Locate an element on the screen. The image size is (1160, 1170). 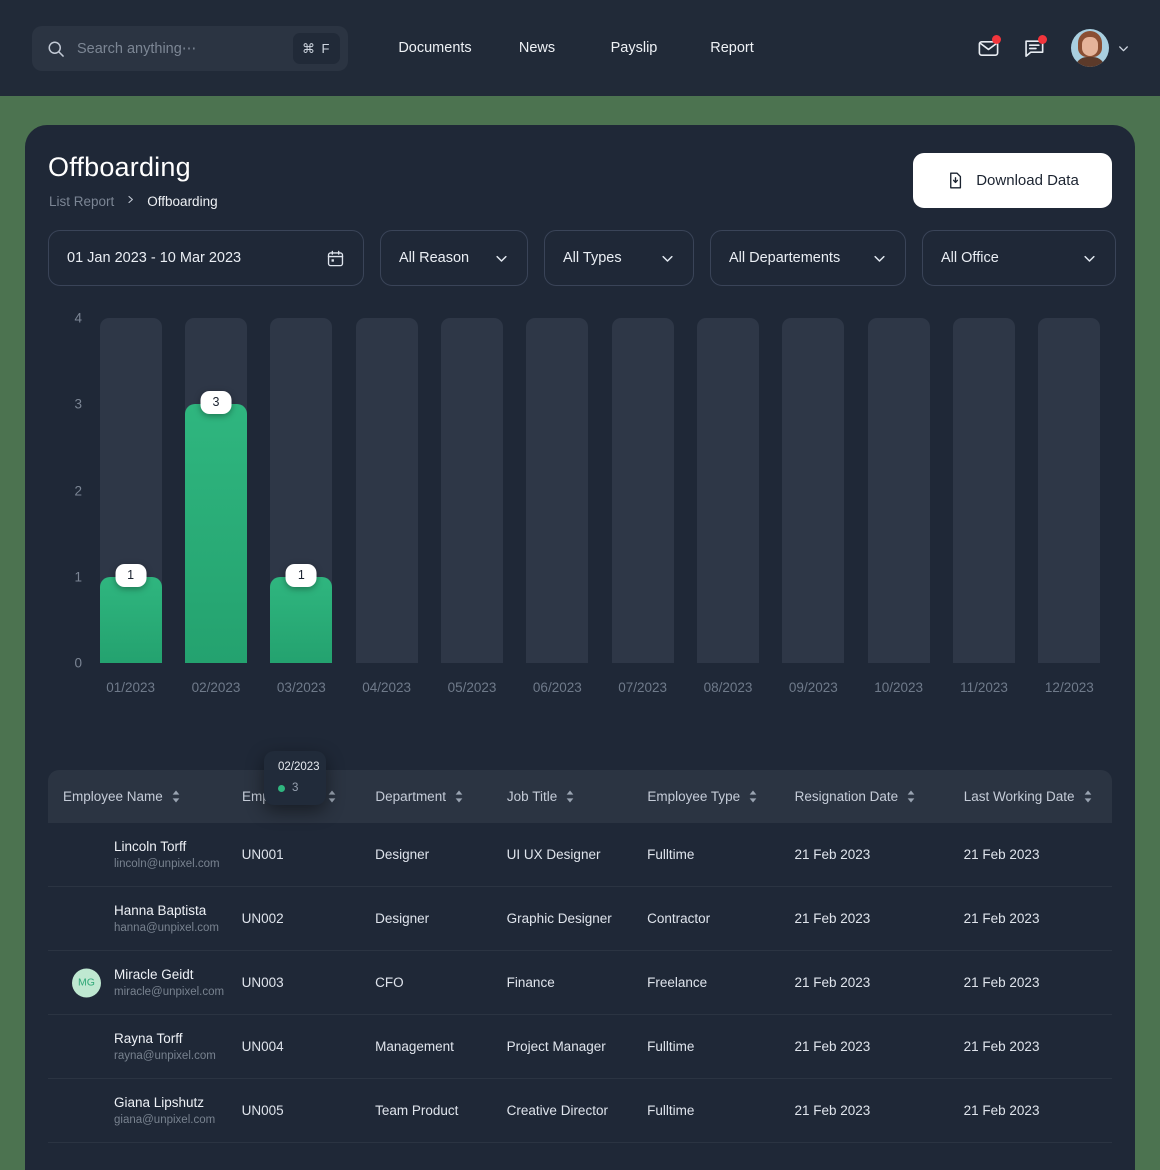
breadcrumb-parent: List Report is located at coordinates (81, 201).